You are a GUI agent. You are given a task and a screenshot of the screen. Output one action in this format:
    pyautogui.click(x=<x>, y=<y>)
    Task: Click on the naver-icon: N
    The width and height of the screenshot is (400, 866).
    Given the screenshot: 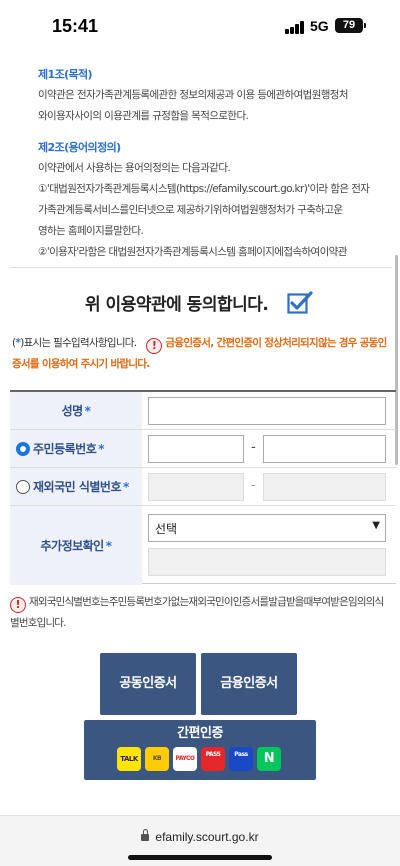 What is the action you would take?
    pyautogui.click(x=269, y=759)
    